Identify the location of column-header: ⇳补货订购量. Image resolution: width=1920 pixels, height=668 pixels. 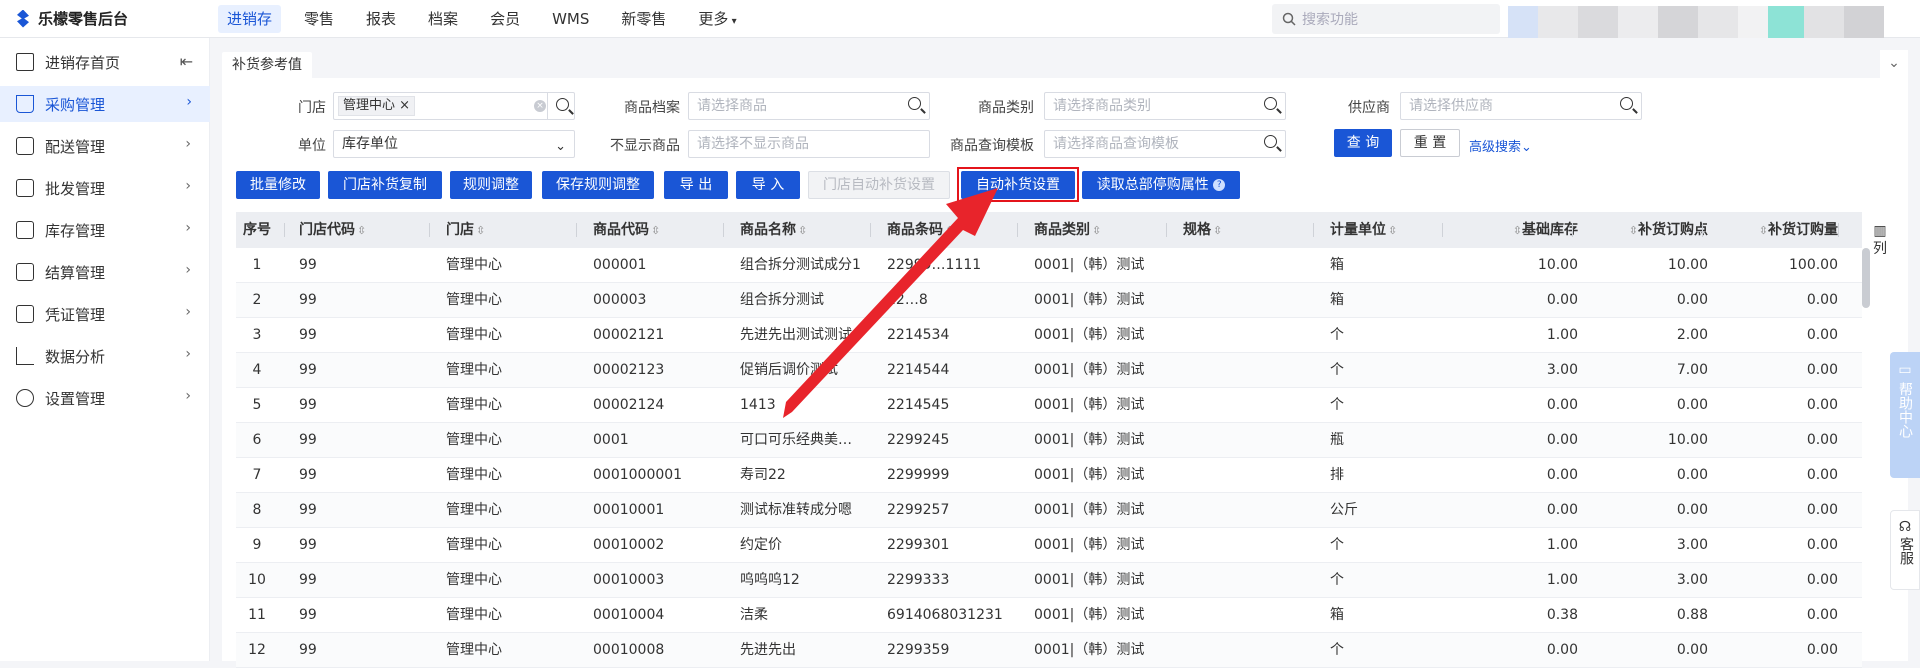
(1776, 230).